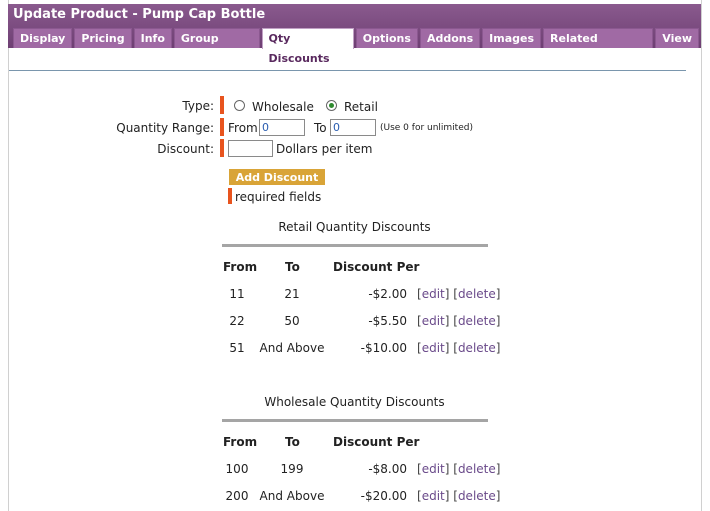 This screenshot has height=511, width=710. Describe the element at coordinates (43, 38) in the screenshot. I see `tab-display: Display` at that location.